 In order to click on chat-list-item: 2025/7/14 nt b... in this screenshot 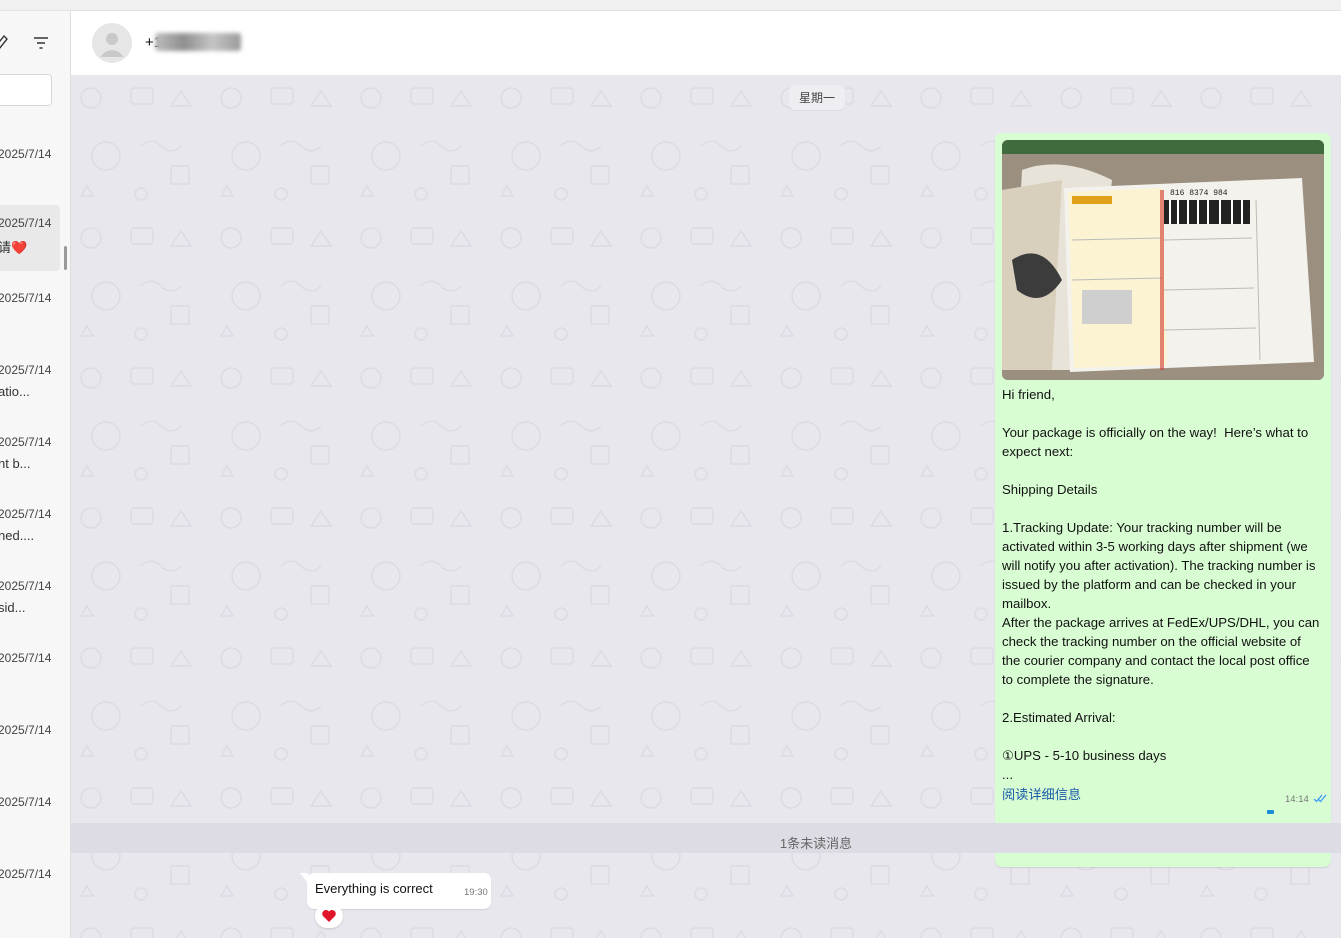, I will do `click(30, 457)`.